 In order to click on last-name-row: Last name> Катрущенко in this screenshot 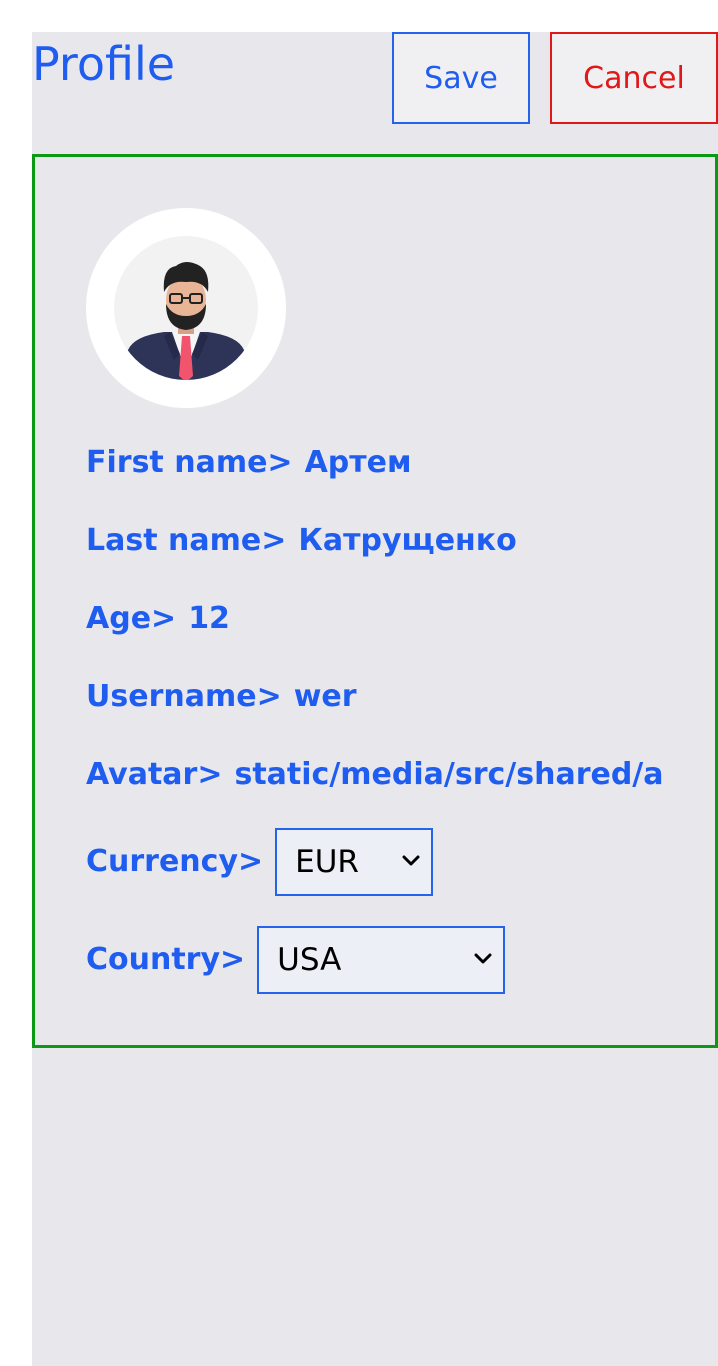, I will do `click(301, 541)`.